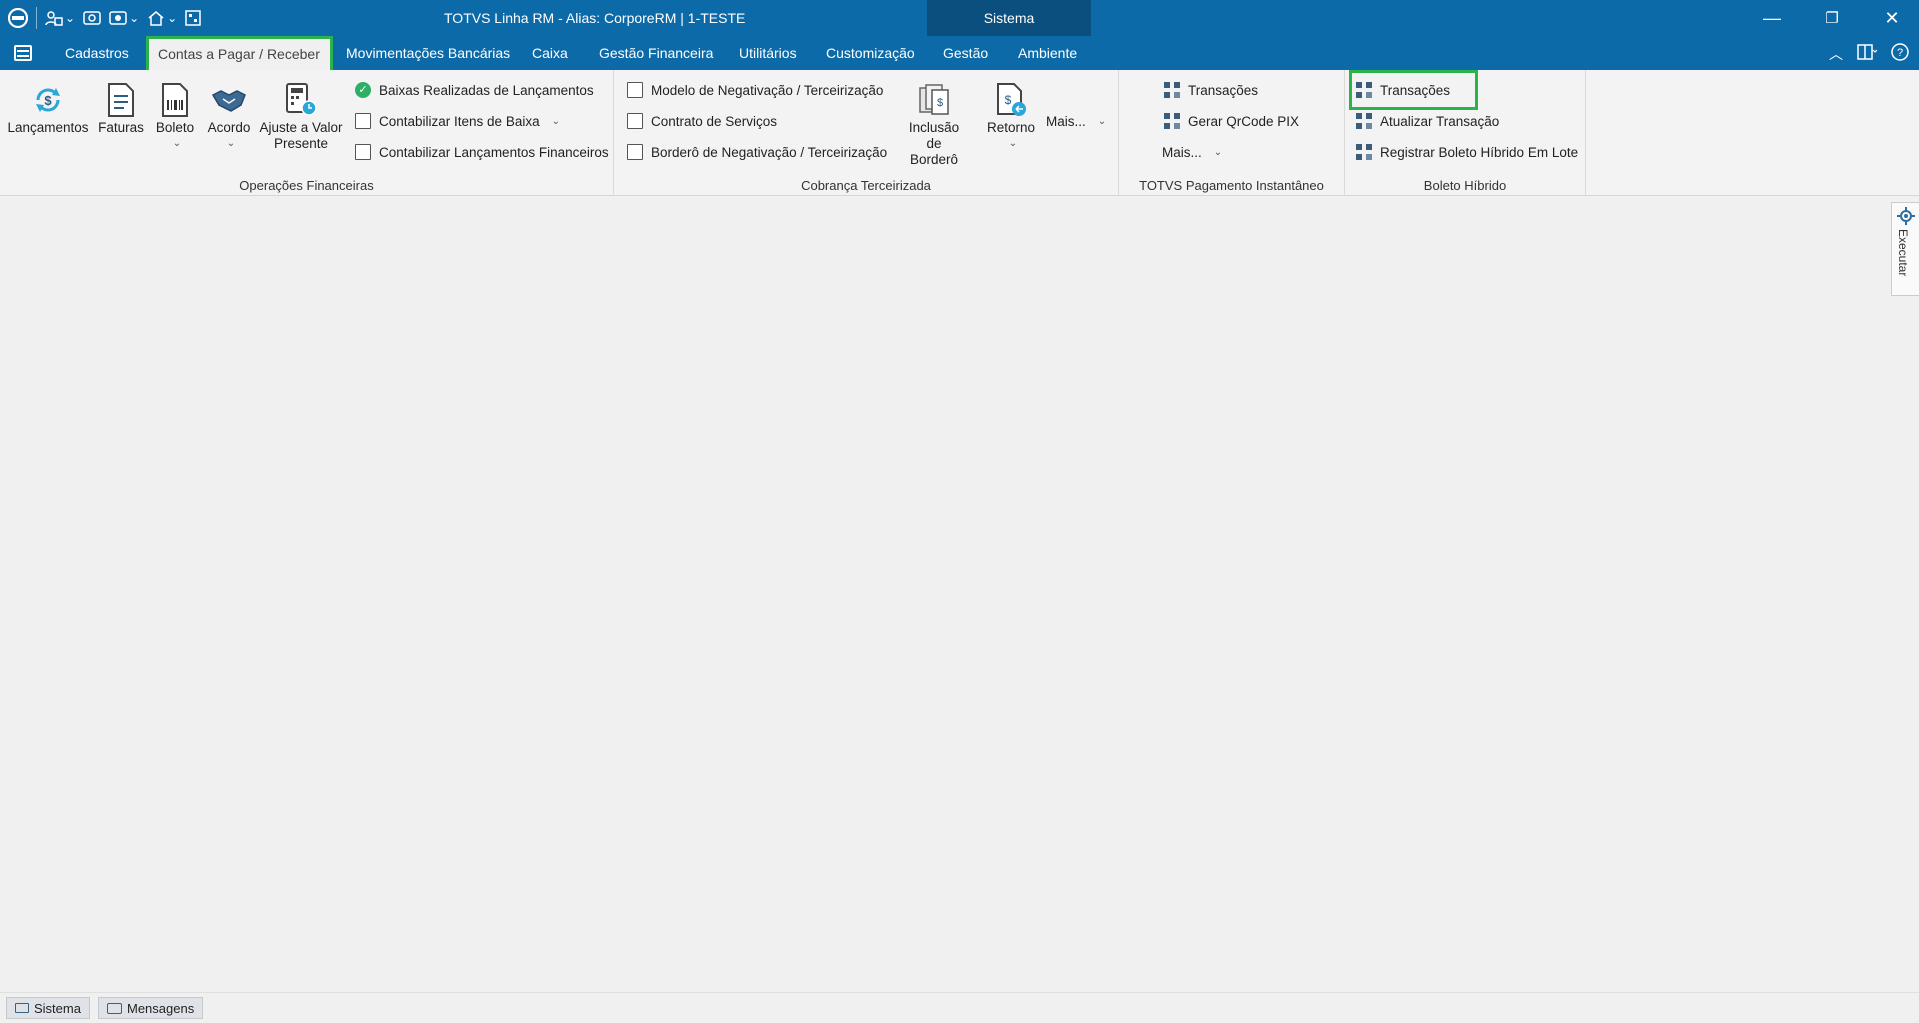  I want to click on tab-caixa: Caixa, so click(550, 53).